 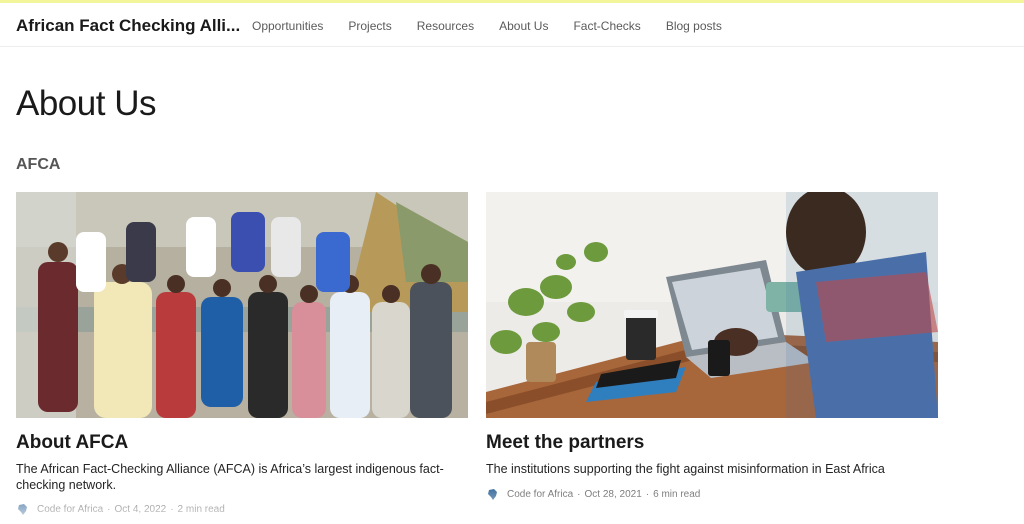 What do you see at coordinates (677, 494) in the screenshot?
I see `card-read-time: 6 min read` at bounding box center [677, 494].